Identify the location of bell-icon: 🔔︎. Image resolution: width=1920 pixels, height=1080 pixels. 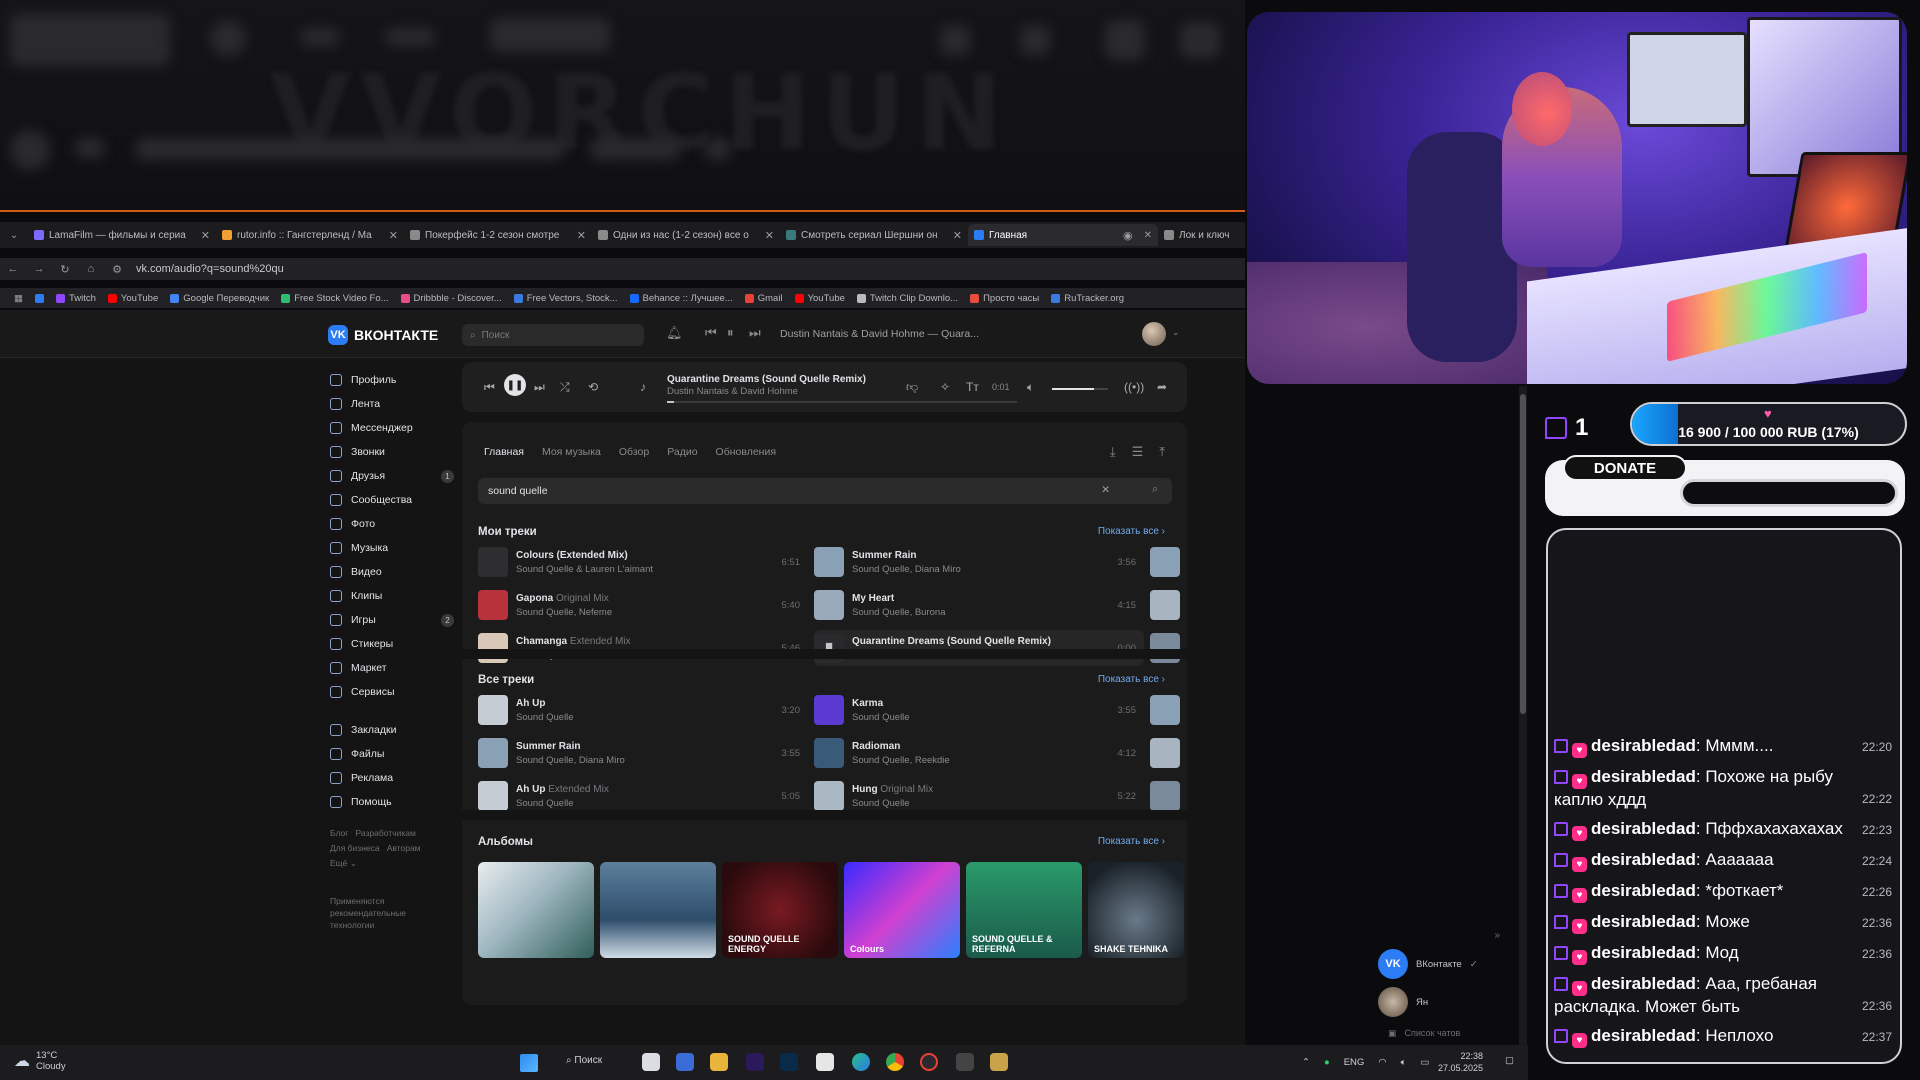
(674, 333).